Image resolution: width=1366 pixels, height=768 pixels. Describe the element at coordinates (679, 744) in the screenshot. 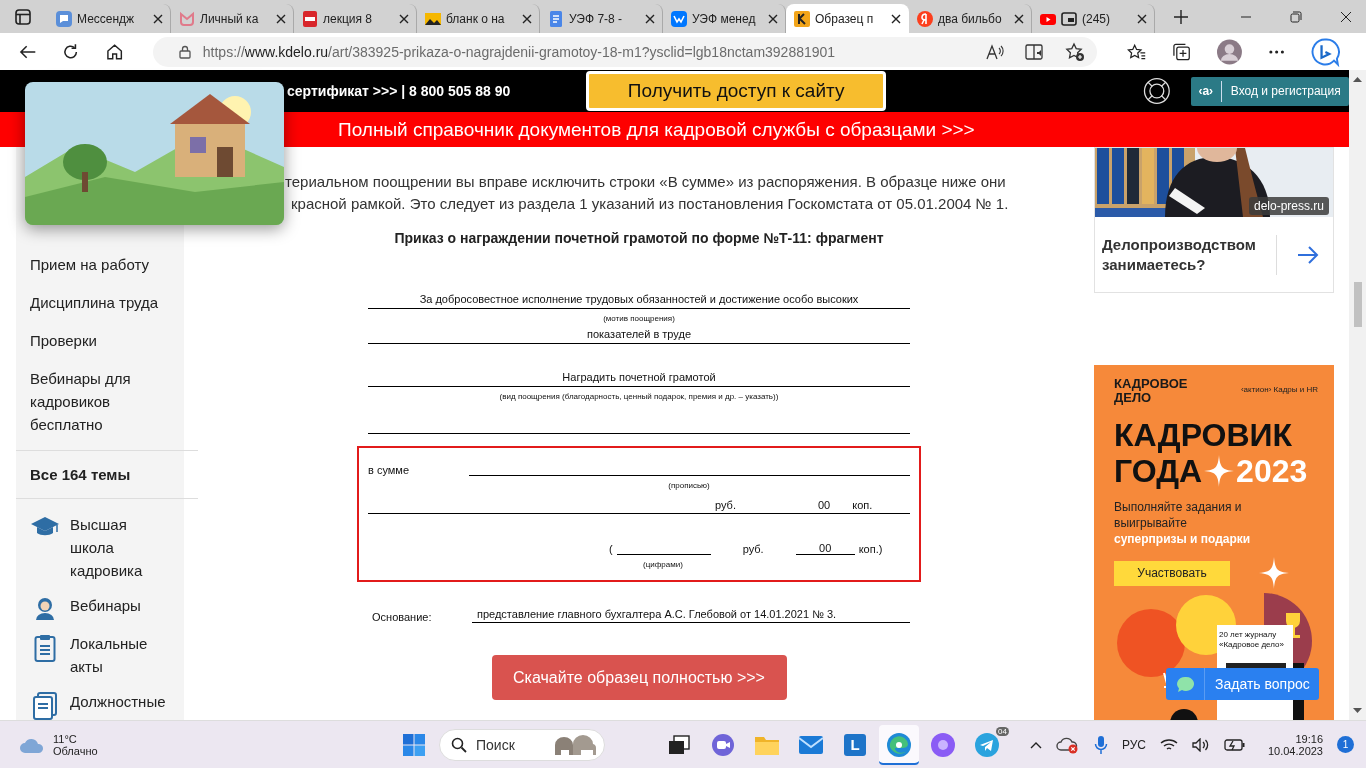

I see `task-view-icon` at that location.